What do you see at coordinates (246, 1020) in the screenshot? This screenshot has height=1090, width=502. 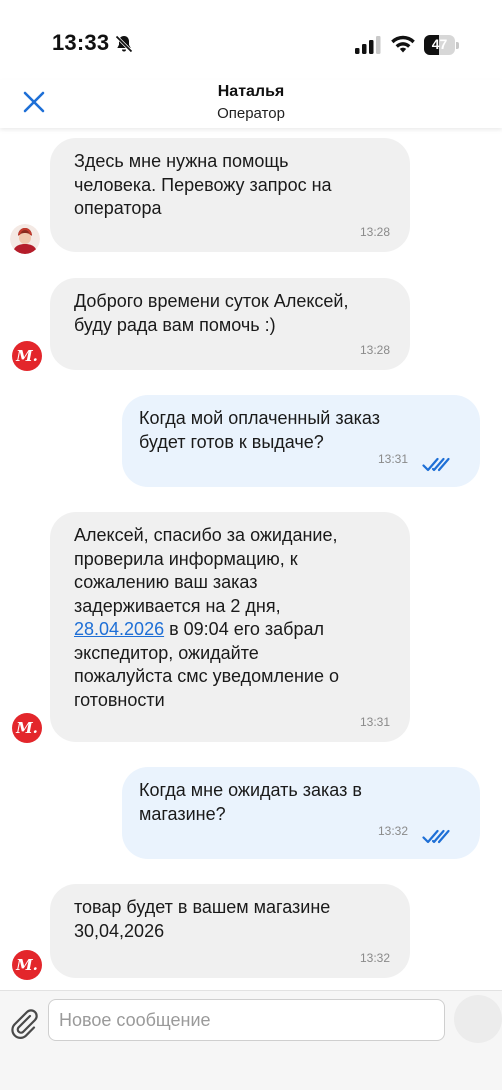 I see `message-input` at bounding box center [246, 1020].